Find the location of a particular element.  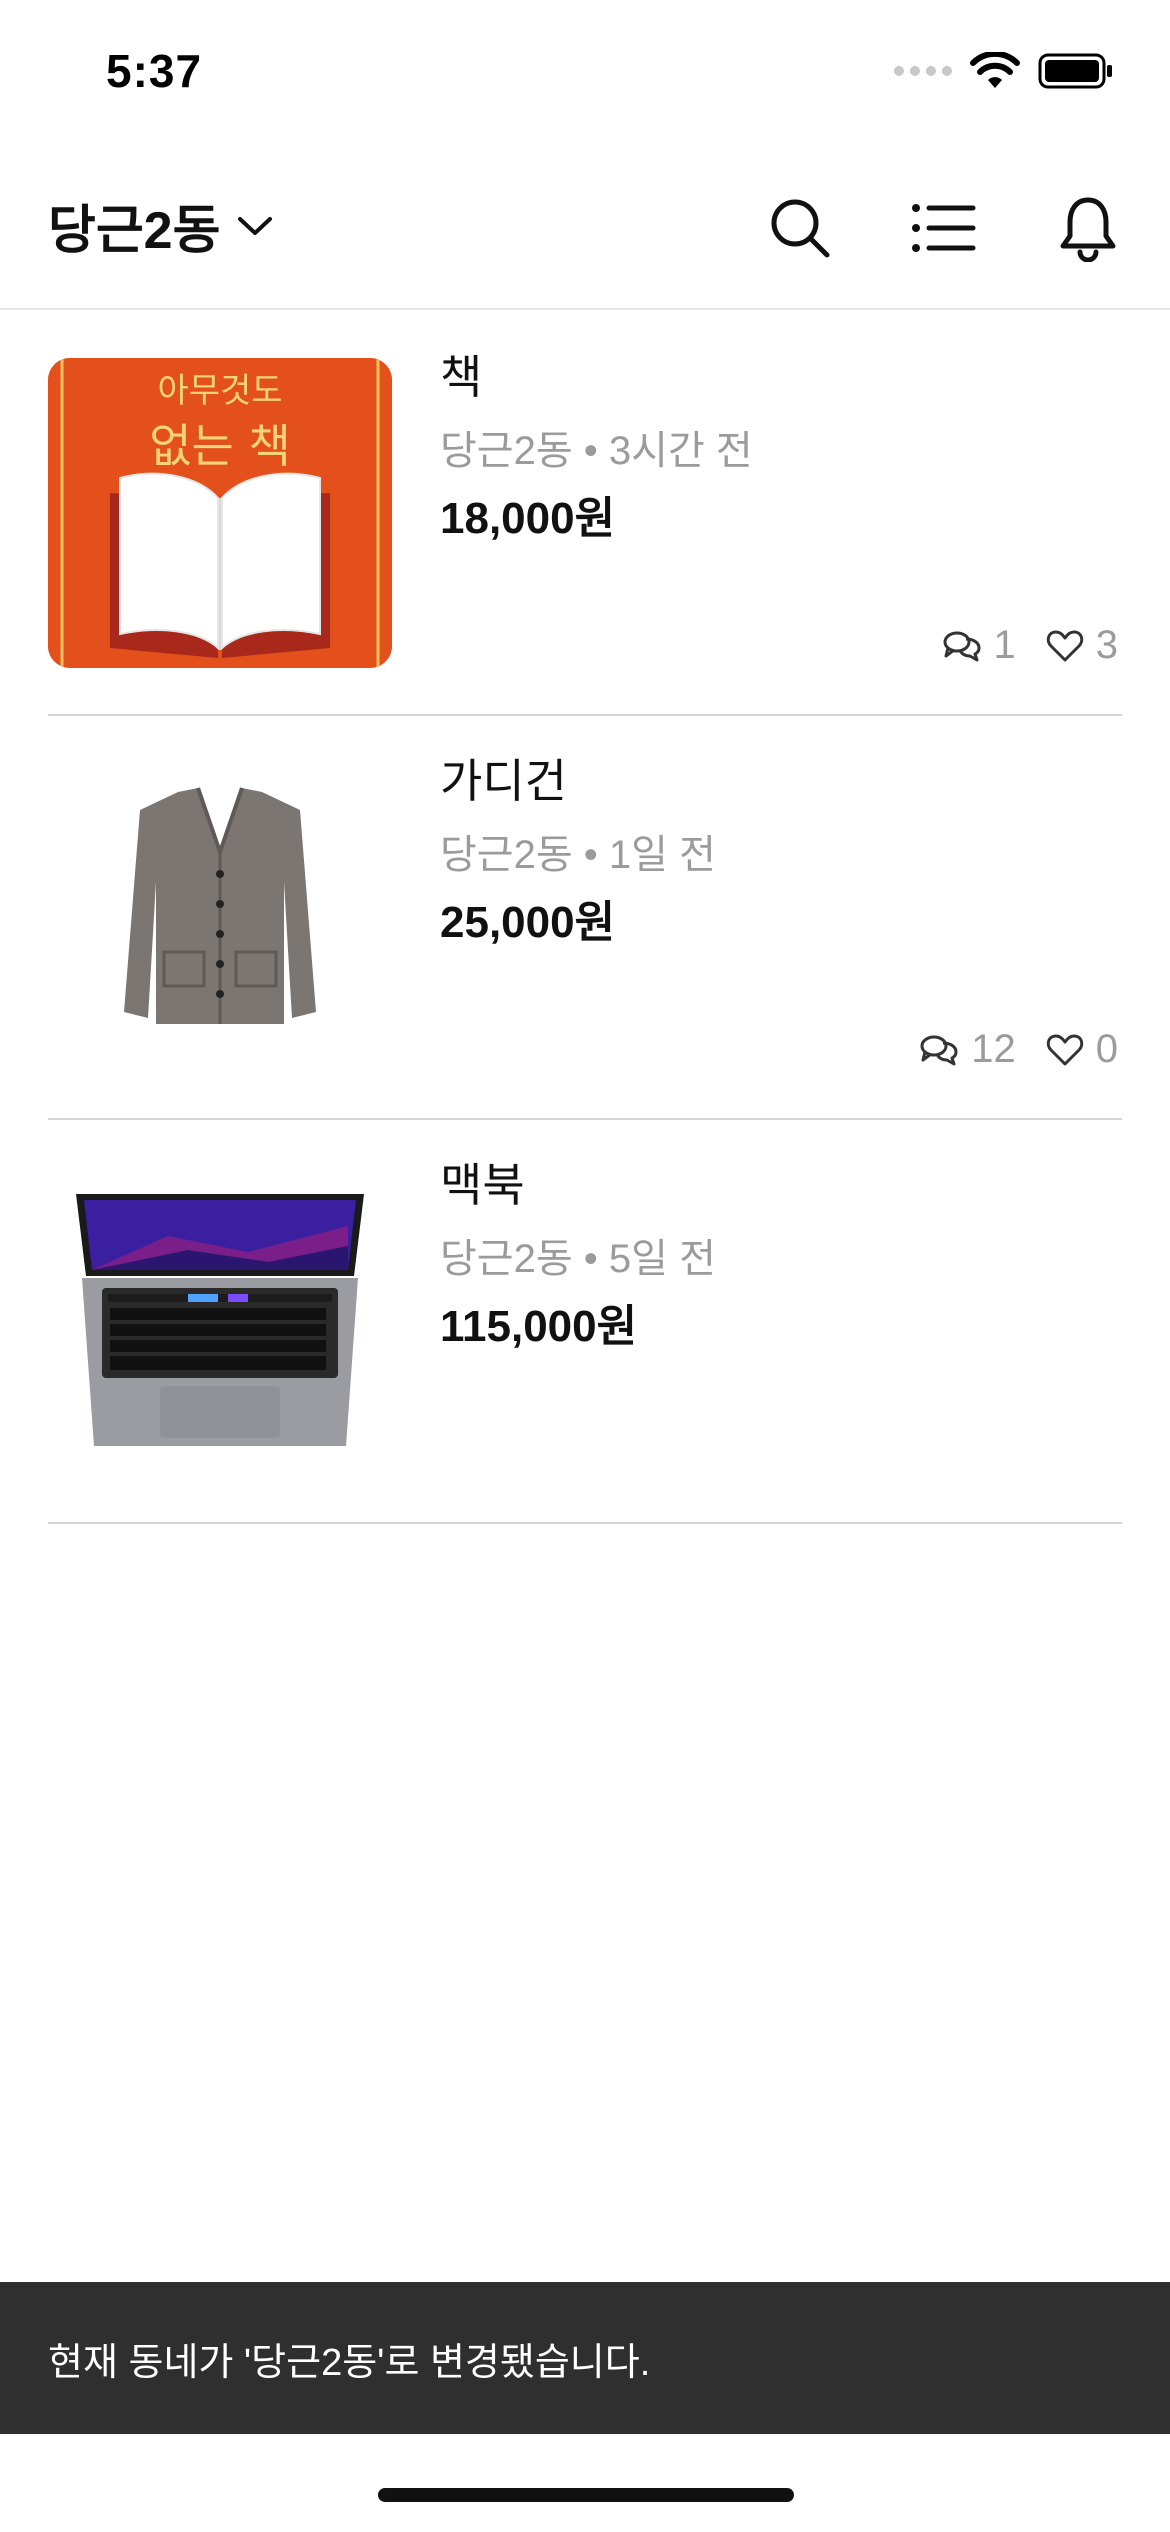

product-time: 3시간 전 is located at coordinates (680, 450).